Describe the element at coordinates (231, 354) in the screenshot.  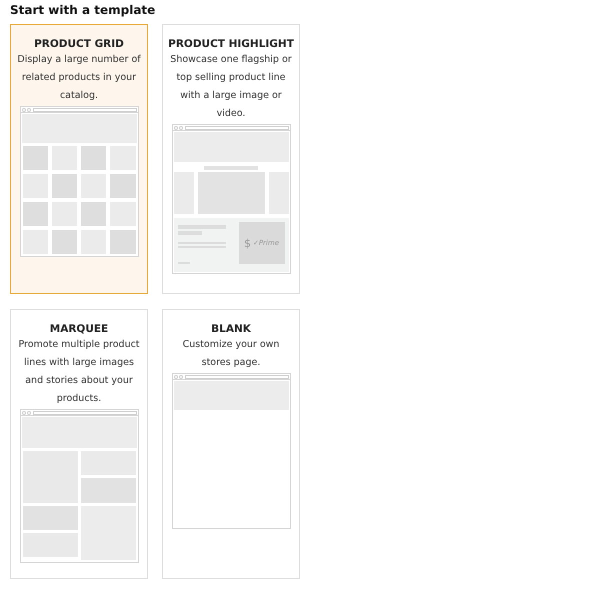
I see `template-description: Customize your own stores page.` at that location.